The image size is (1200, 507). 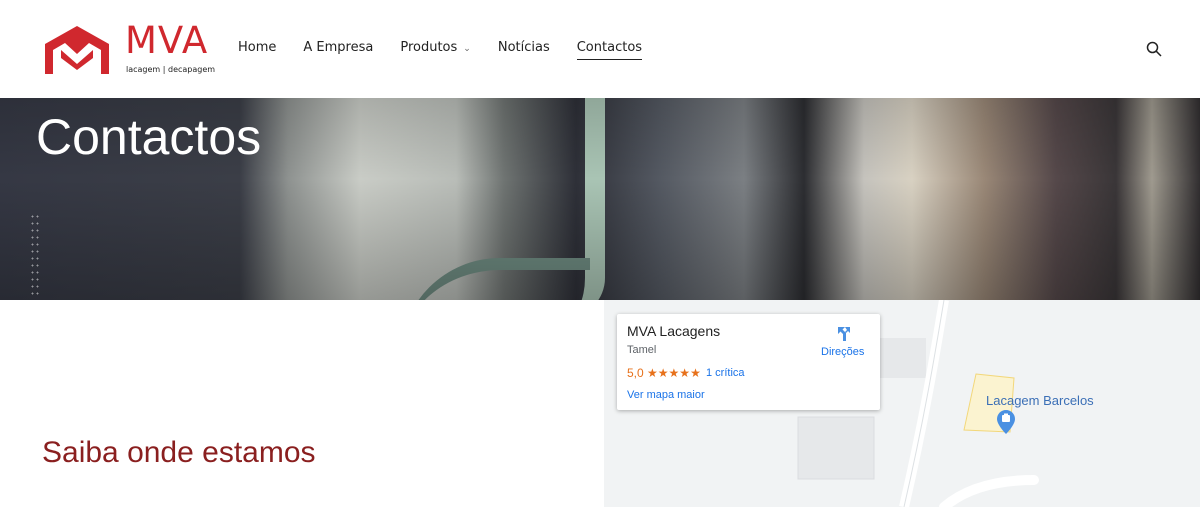 I want to click on nav-noticias: Notícias, so click(x=524, y=50).